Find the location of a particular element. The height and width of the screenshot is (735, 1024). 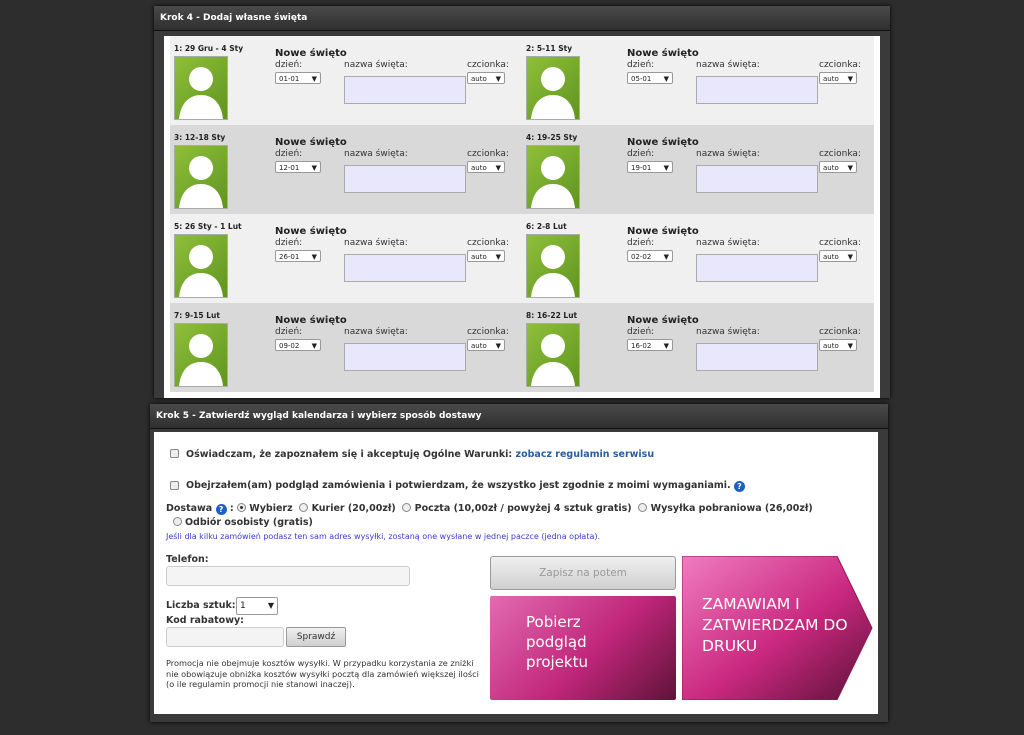

phone-input is located at coordinates (288, 576).